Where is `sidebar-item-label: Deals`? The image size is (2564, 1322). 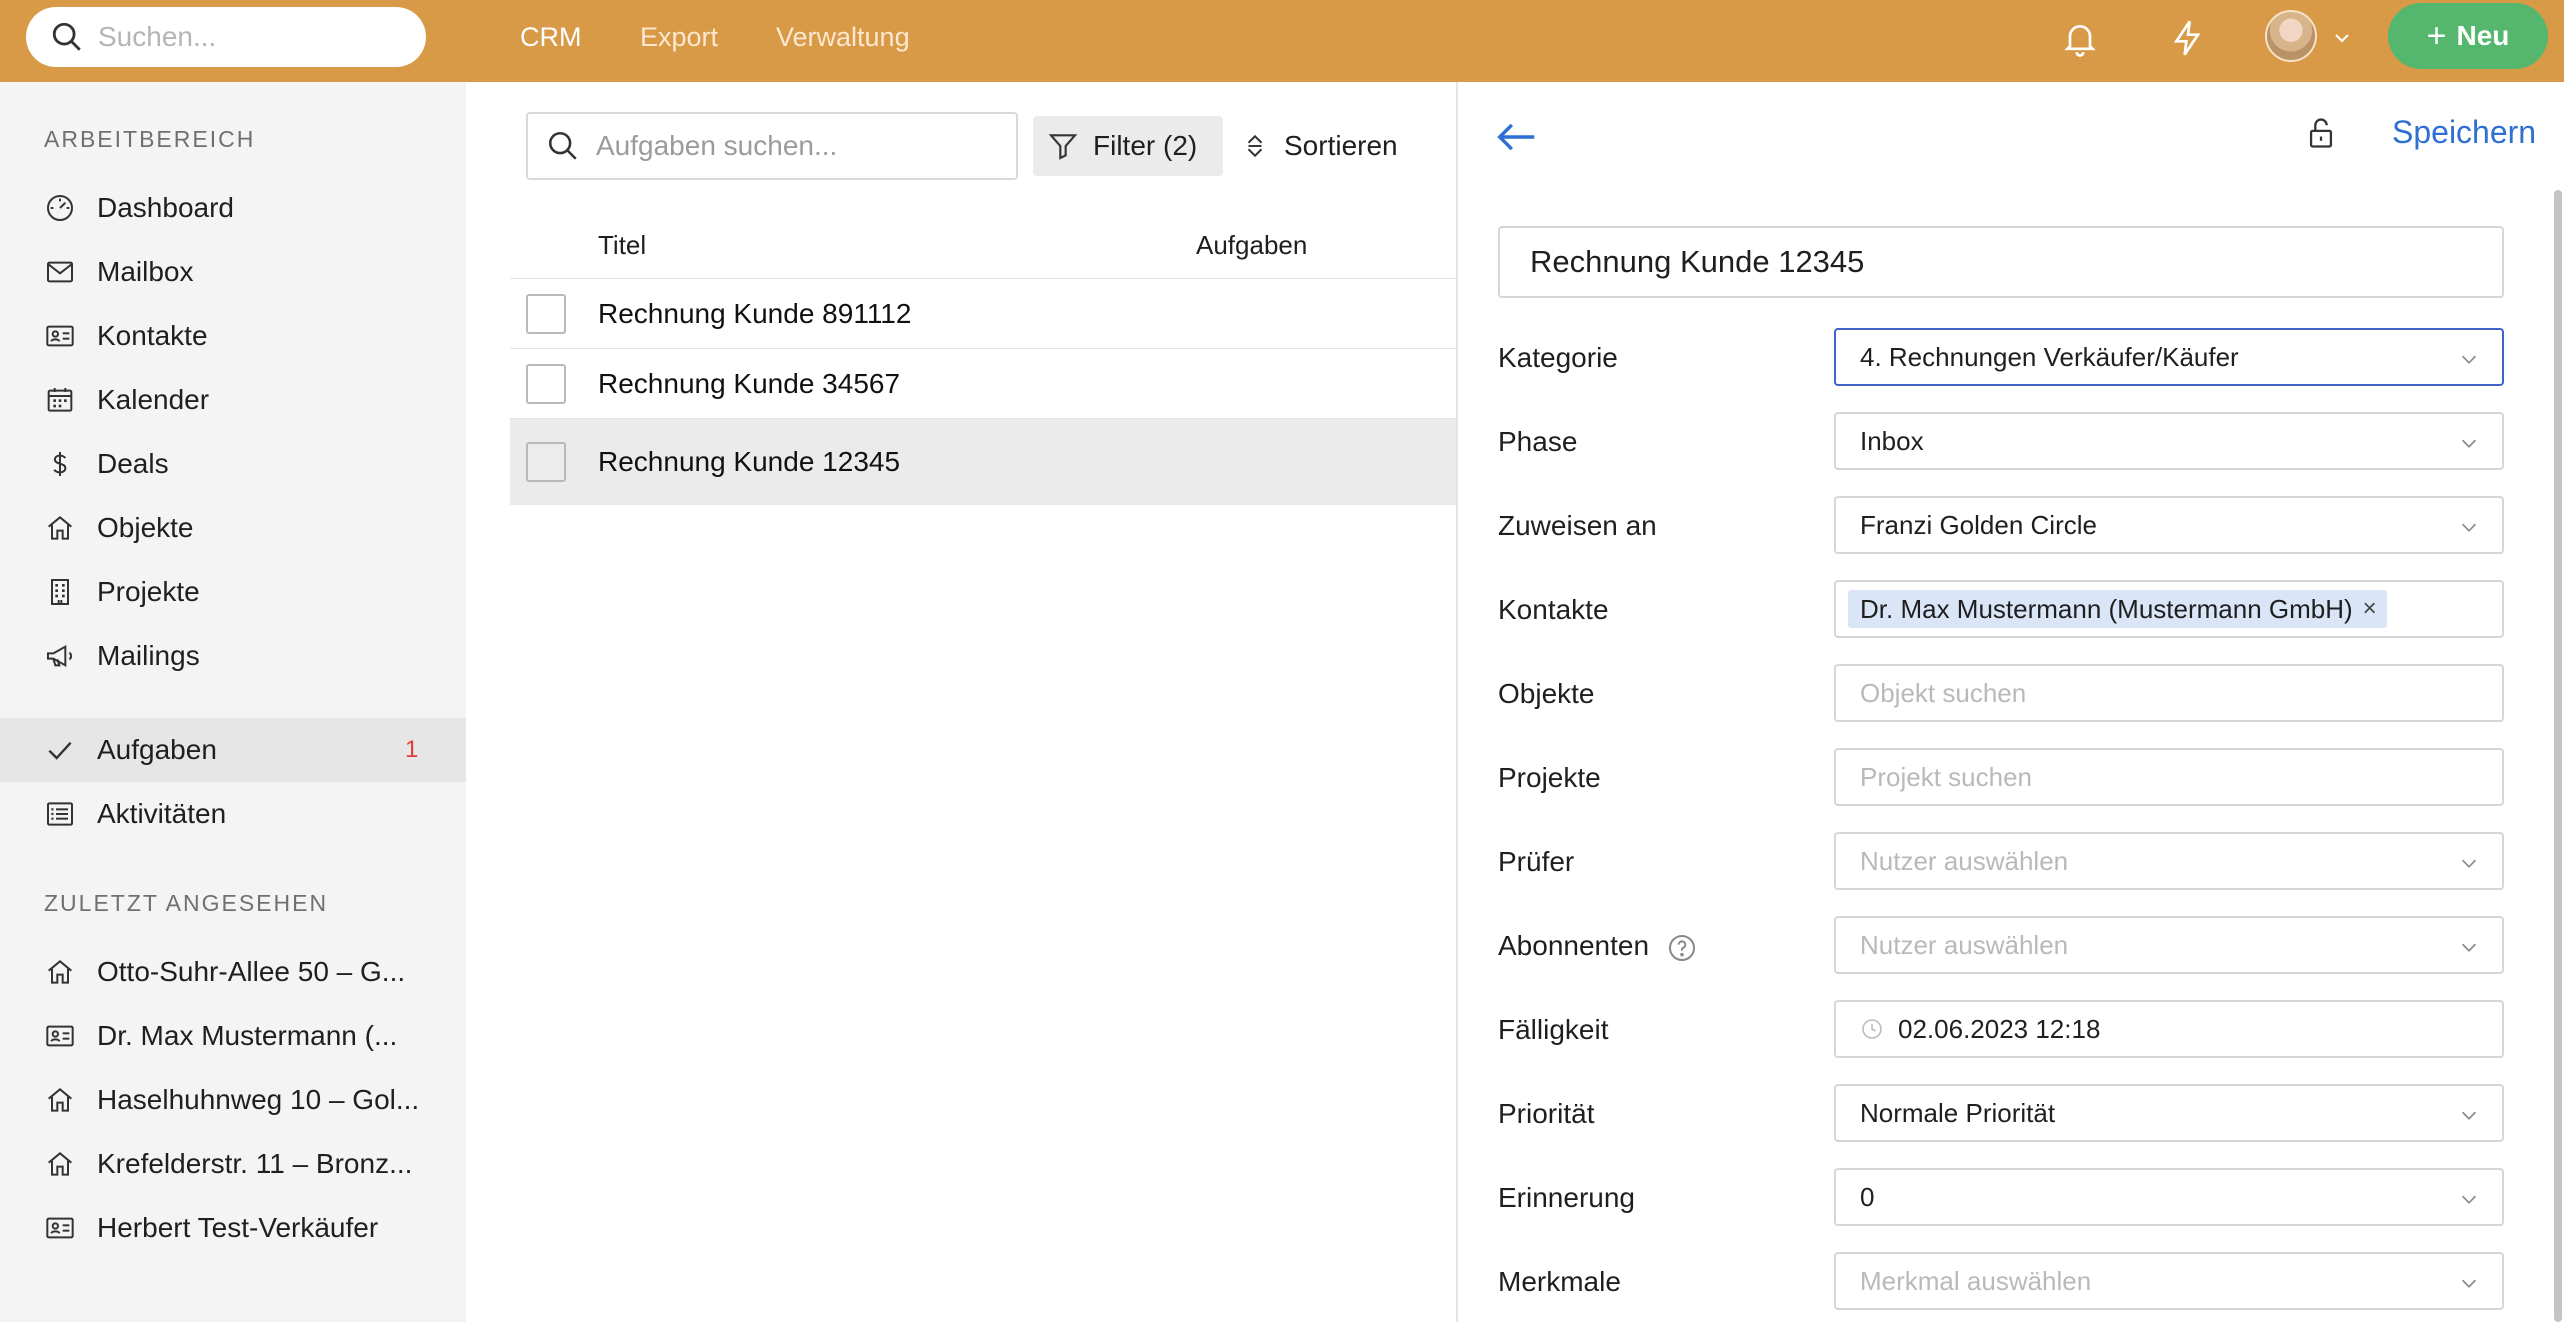
sidebar-item-label: Deals is located at coordinates (133, 463).